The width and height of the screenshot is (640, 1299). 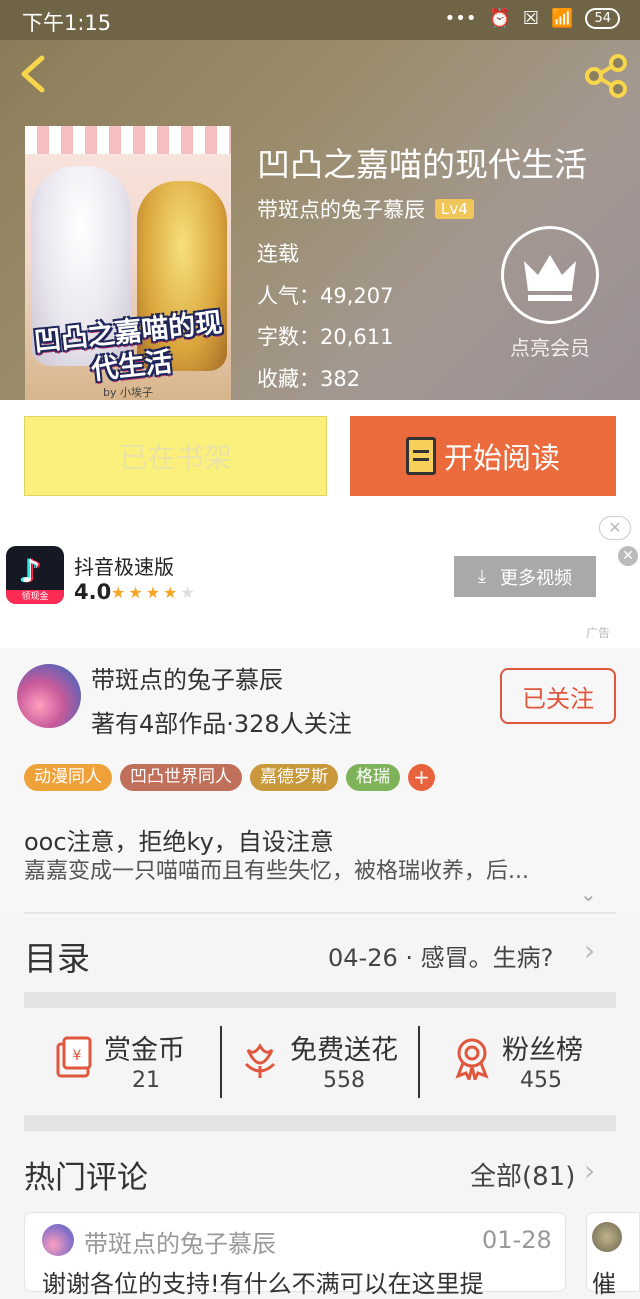 What do you see at coordinates (260, 1060) in the screenshot?
I see `flower-icon` at bounding box center [260, 1060].